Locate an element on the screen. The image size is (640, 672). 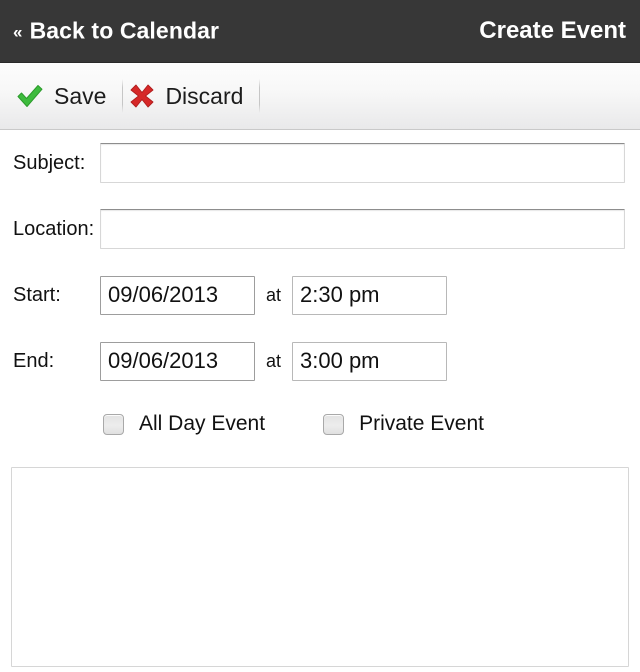
action-toolbar: Save Discard is located at coordinates (320, 96).